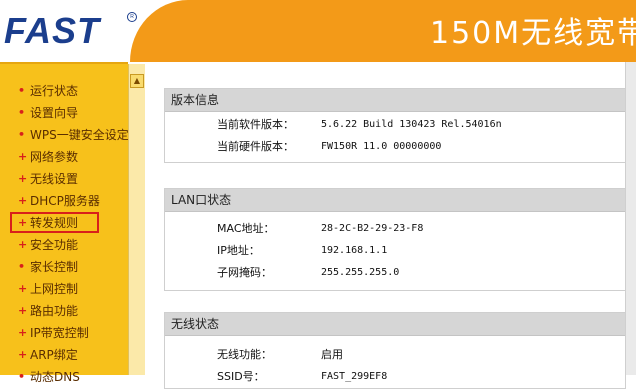  I want to click on row-label: 当前软件版本：, so click(255, 124).